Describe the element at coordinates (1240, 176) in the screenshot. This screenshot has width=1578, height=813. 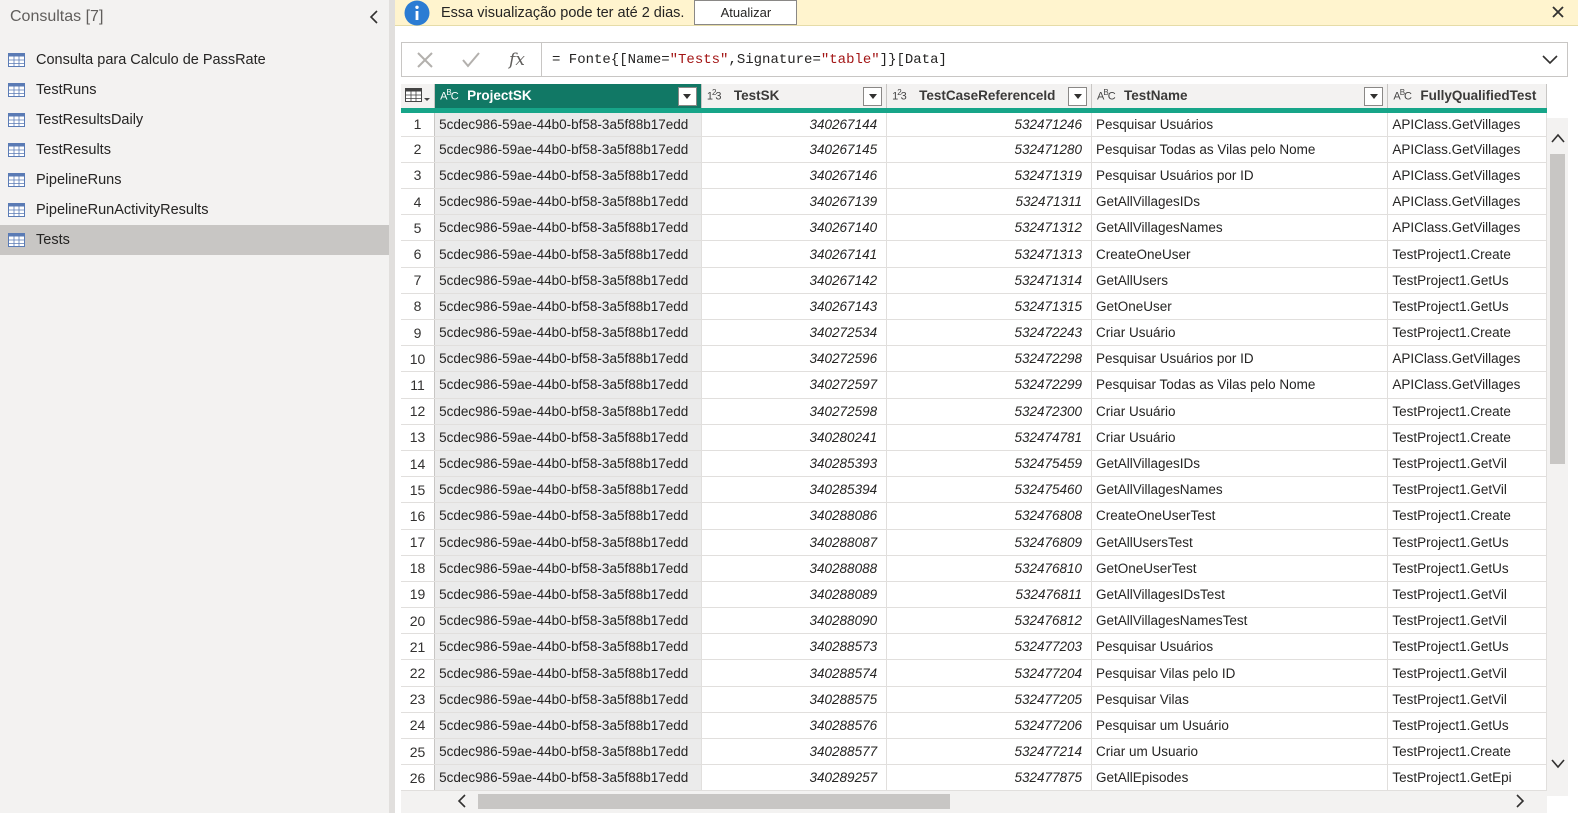
I see `table-cell: Pesquisar Usuários por ID` at that location.